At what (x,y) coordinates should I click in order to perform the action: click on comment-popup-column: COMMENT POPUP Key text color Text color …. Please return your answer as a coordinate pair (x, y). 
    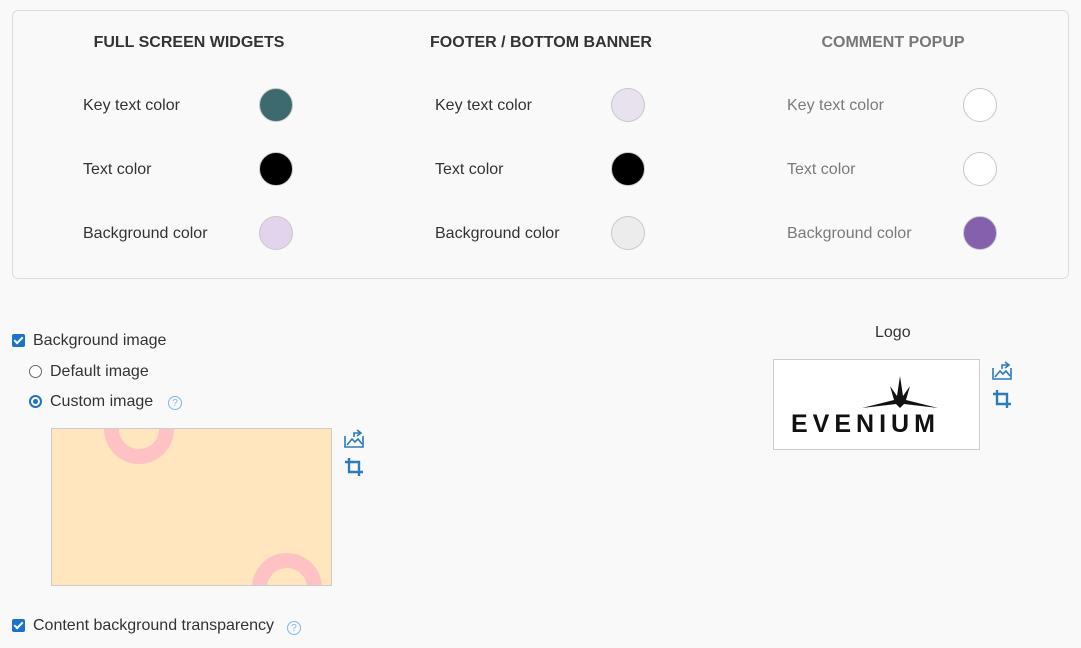
    Looking at the image, I should click on (893, 144).